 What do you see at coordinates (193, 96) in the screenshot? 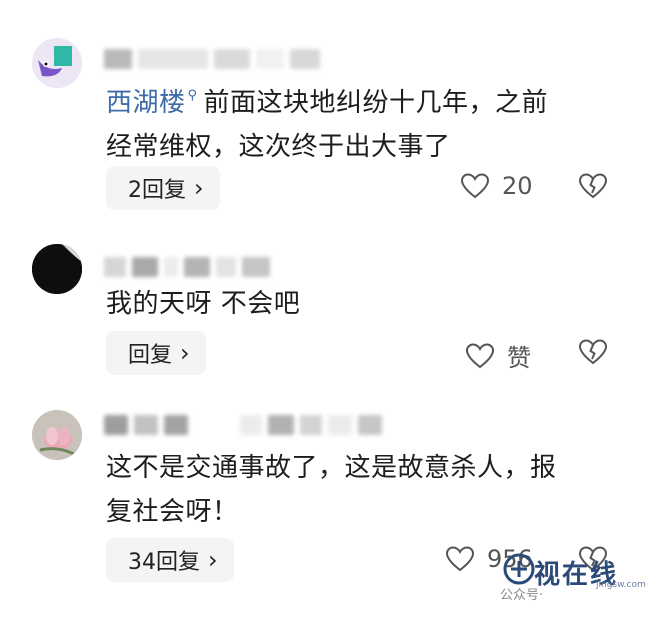
I see `search-icon: ⚲` at bounding box center [193, 96].